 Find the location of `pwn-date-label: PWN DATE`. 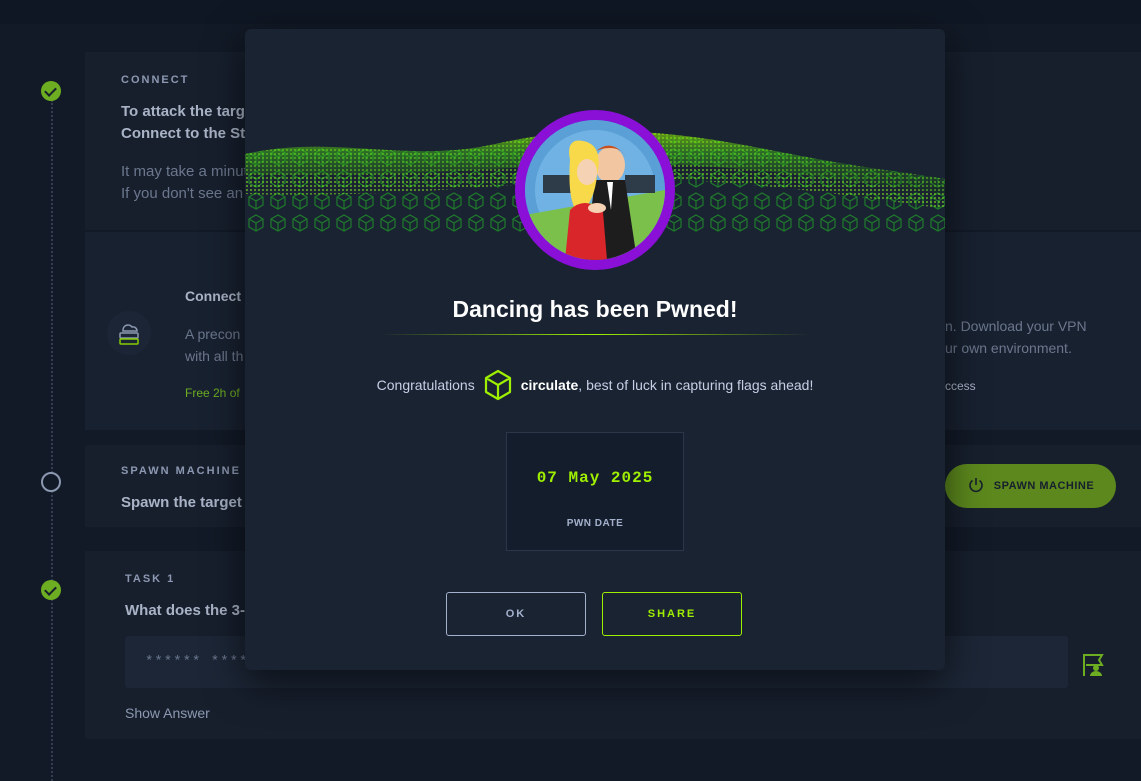

pwn-date-label: PWN DATE is located at coordinates (595, 523).